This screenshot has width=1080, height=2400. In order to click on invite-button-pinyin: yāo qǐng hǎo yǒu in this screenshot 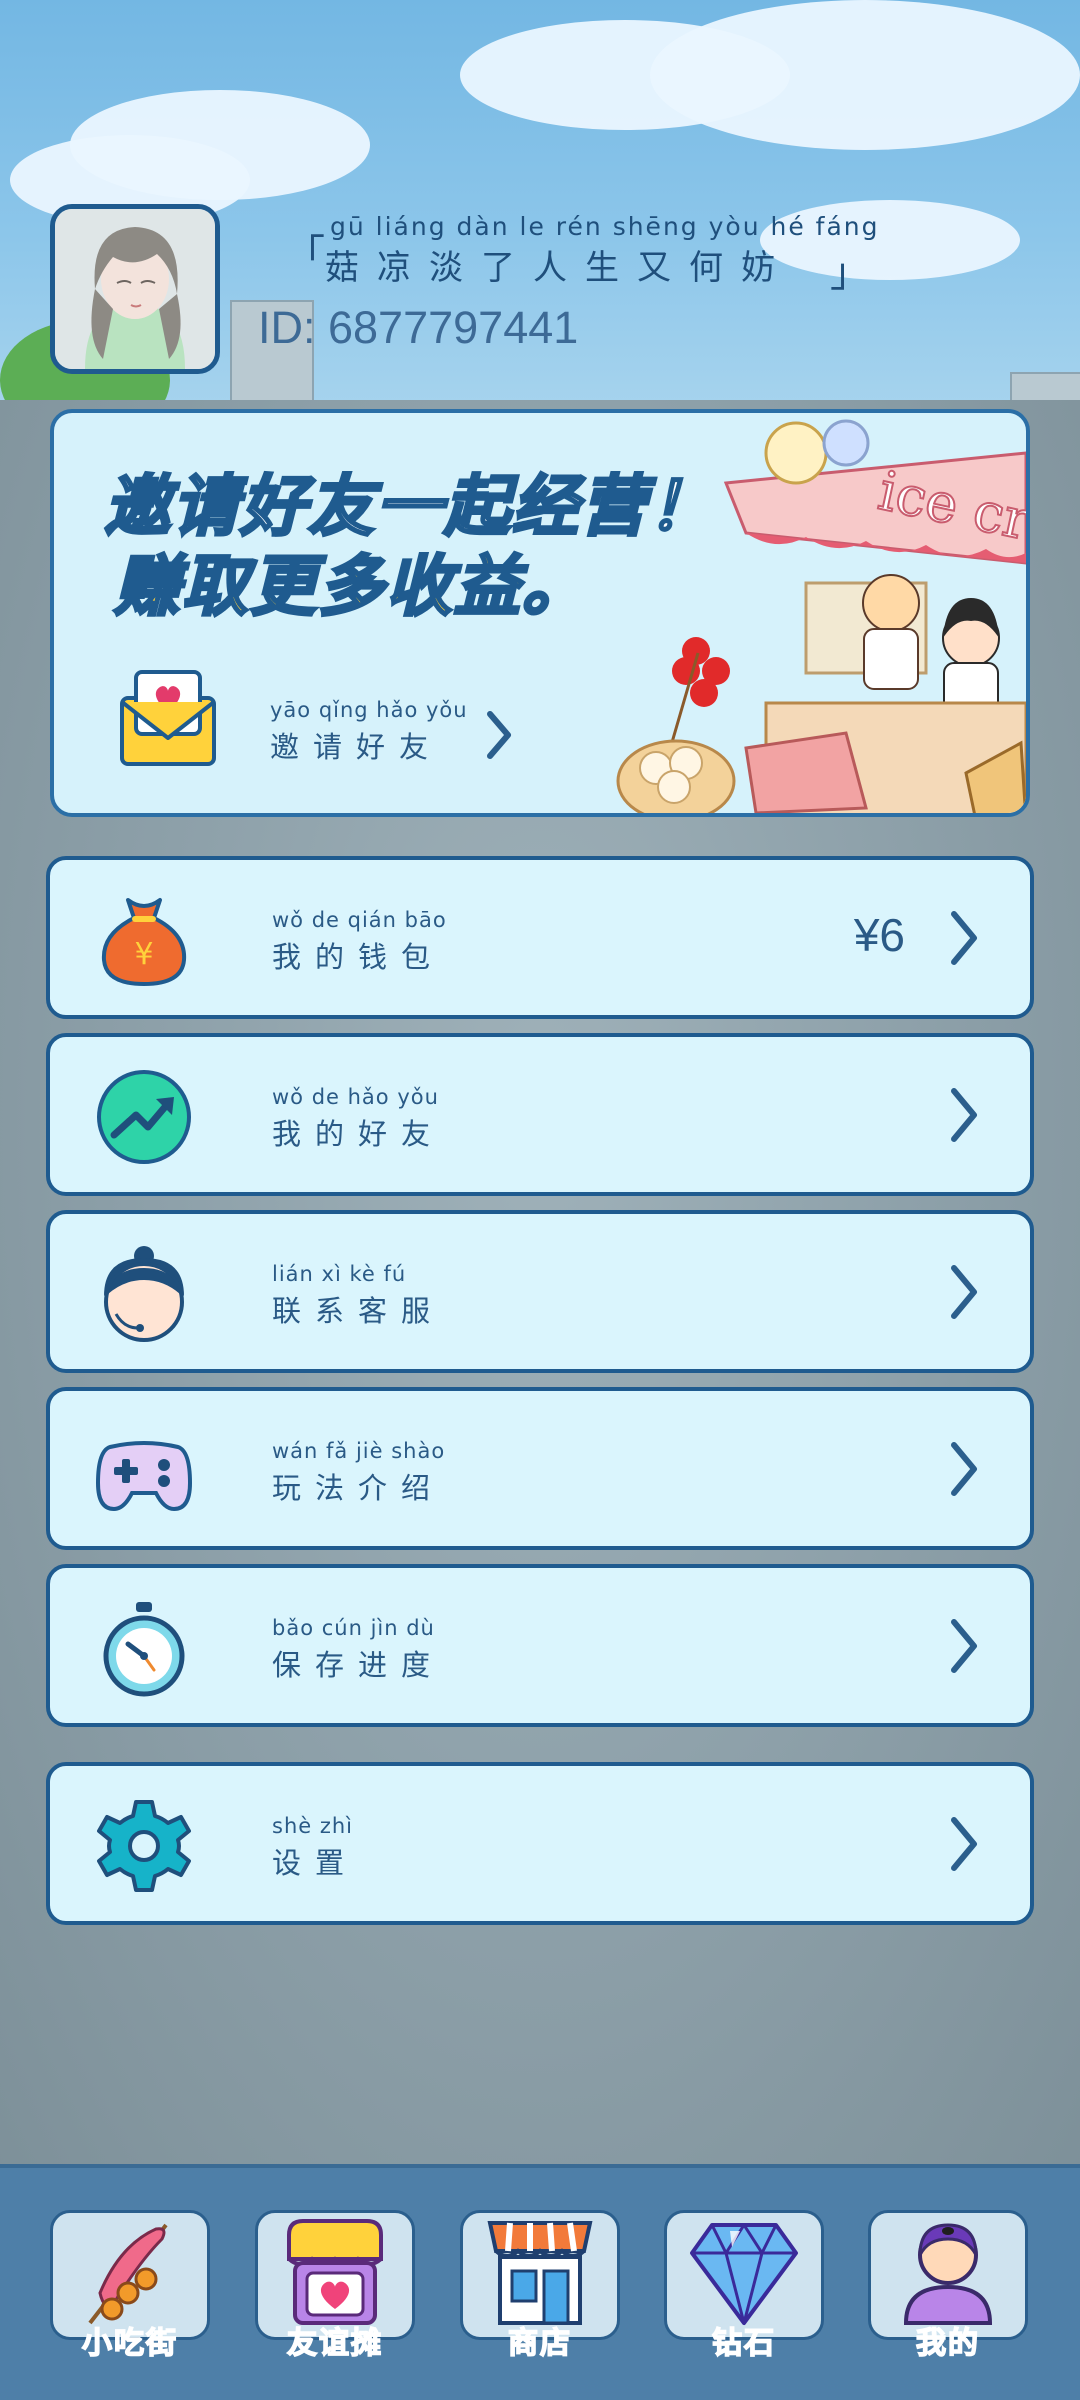, I will do `click(369, 710)`.